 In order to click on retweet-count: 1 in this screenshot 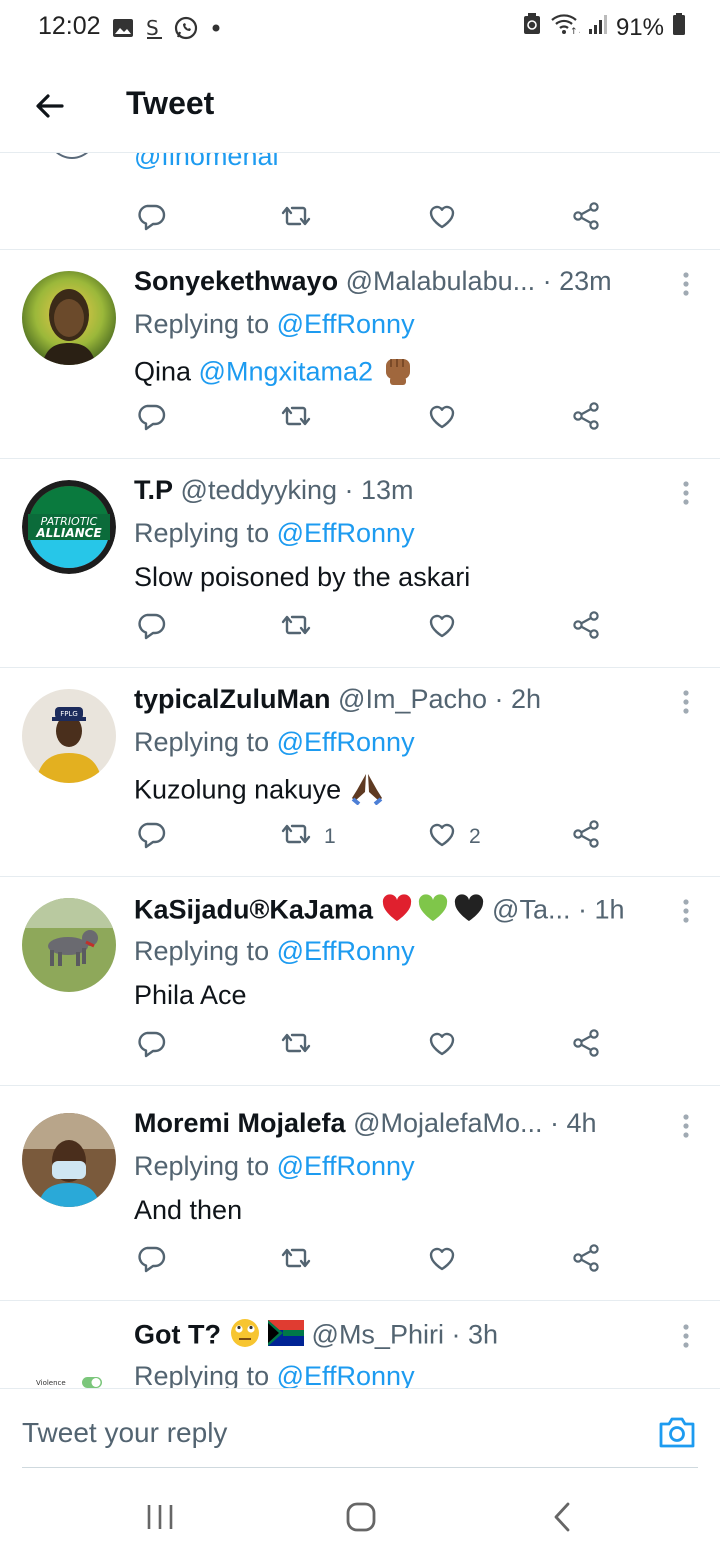, I will do `click(330, 836)`.